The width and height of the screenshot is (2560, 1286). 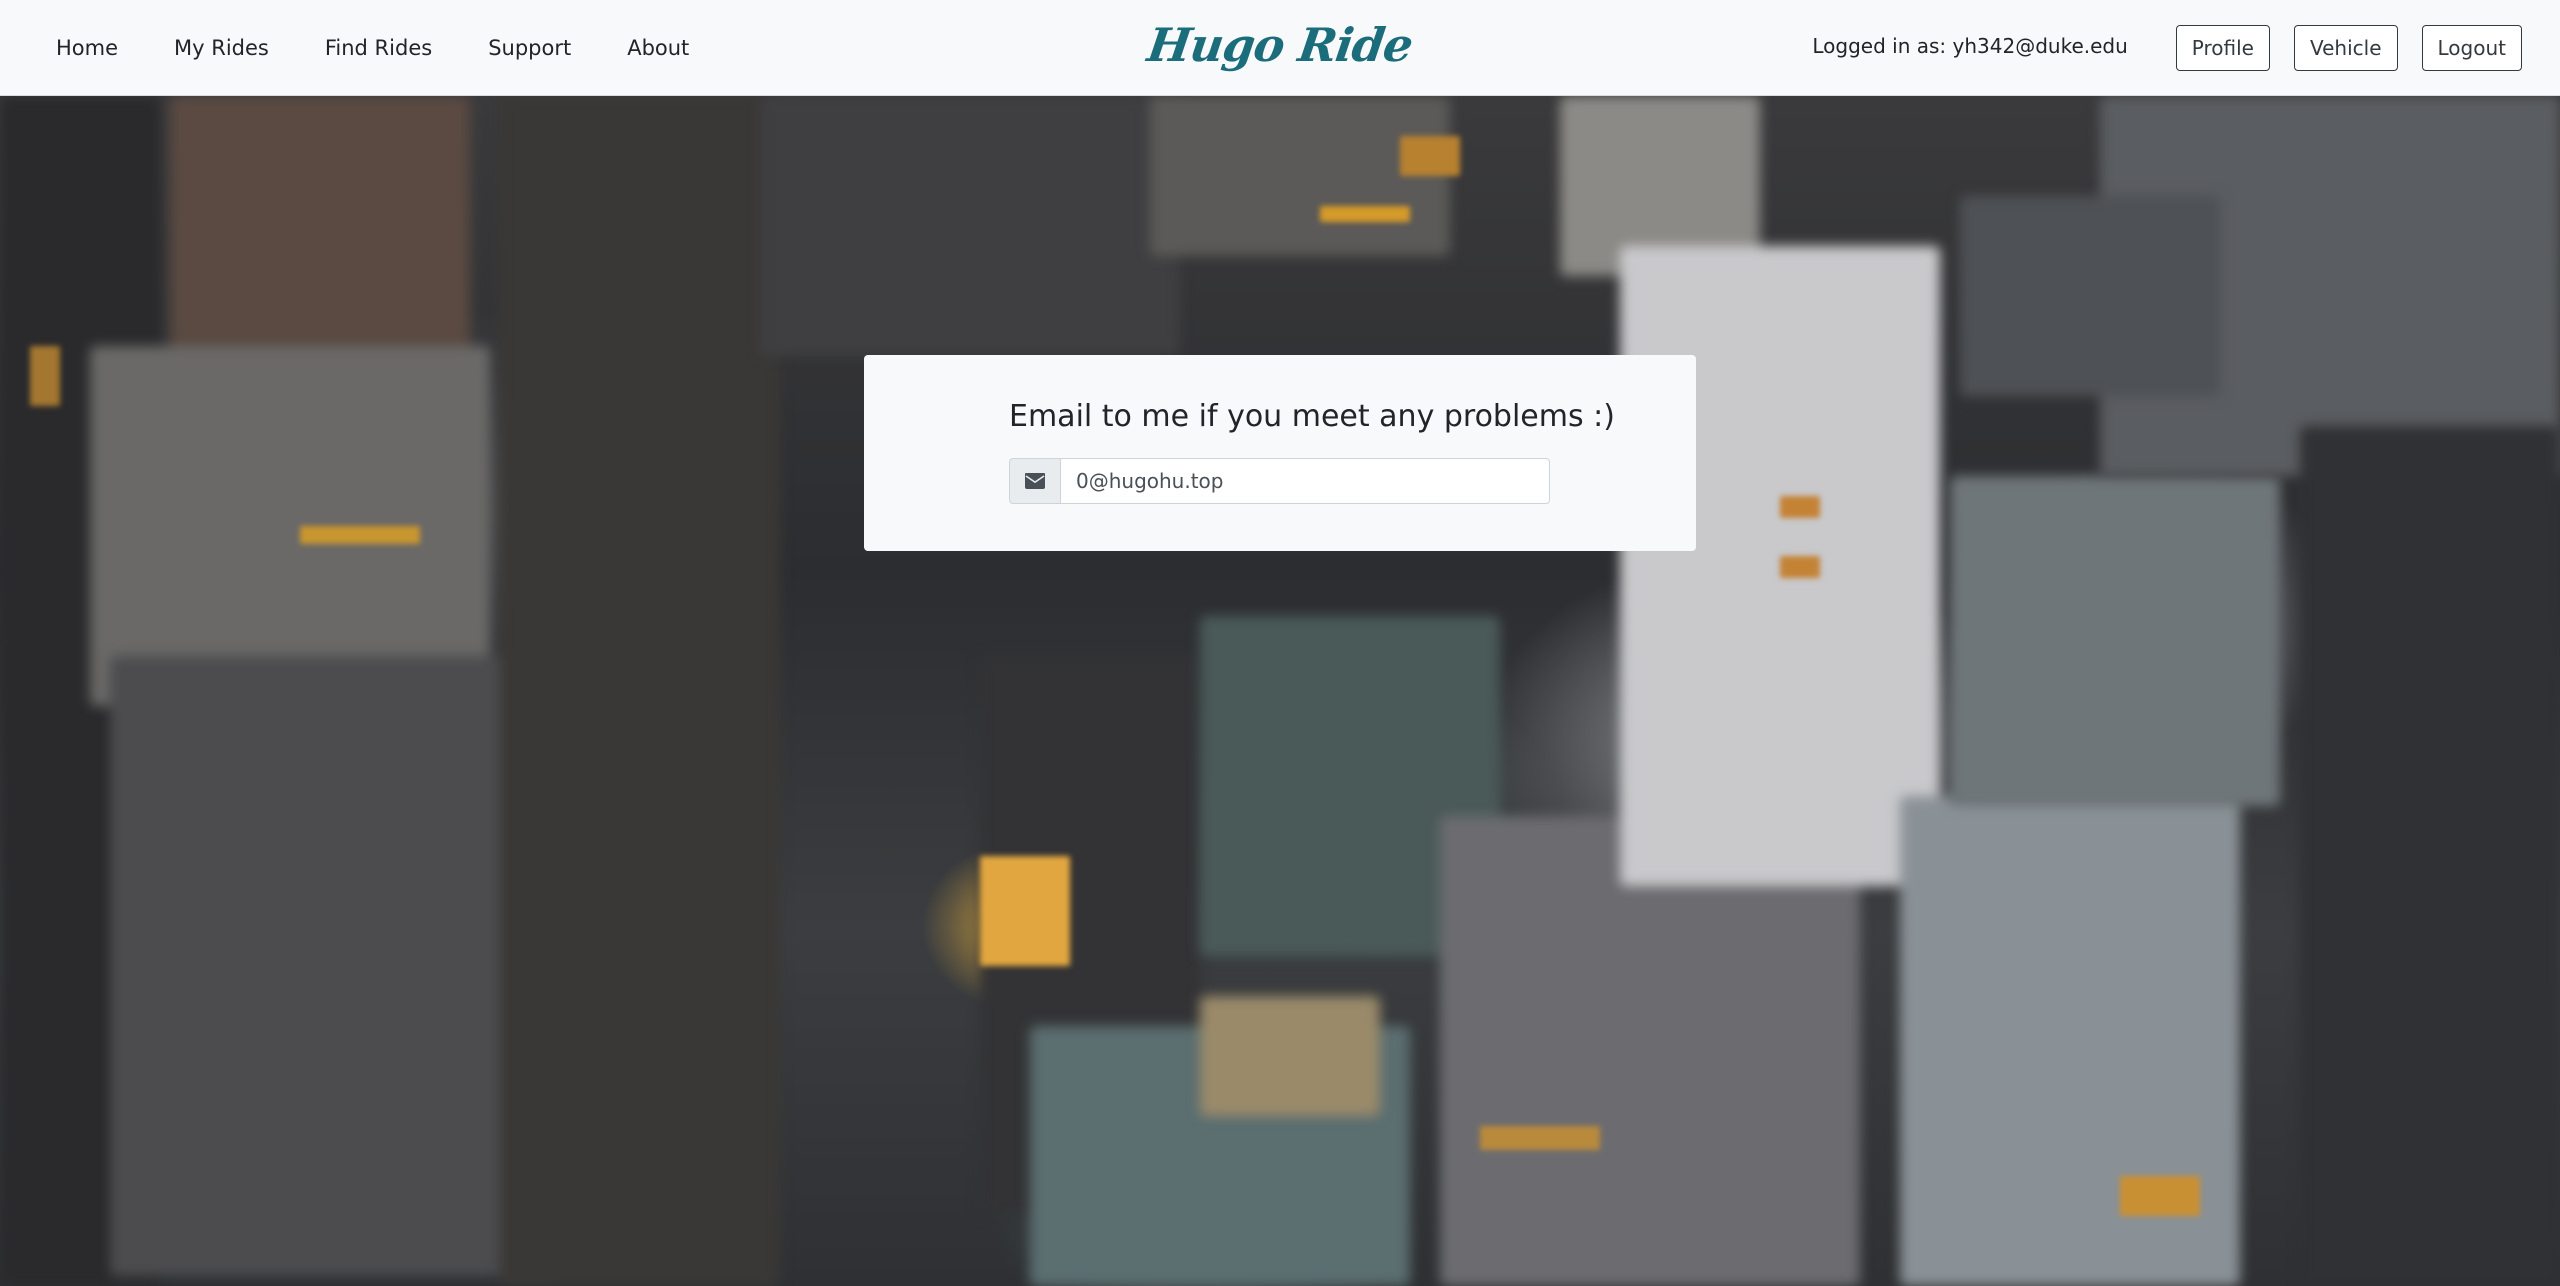 I want to click on nav-links: Home My Rides Find Rides Support About, so click(x=384, y=48).